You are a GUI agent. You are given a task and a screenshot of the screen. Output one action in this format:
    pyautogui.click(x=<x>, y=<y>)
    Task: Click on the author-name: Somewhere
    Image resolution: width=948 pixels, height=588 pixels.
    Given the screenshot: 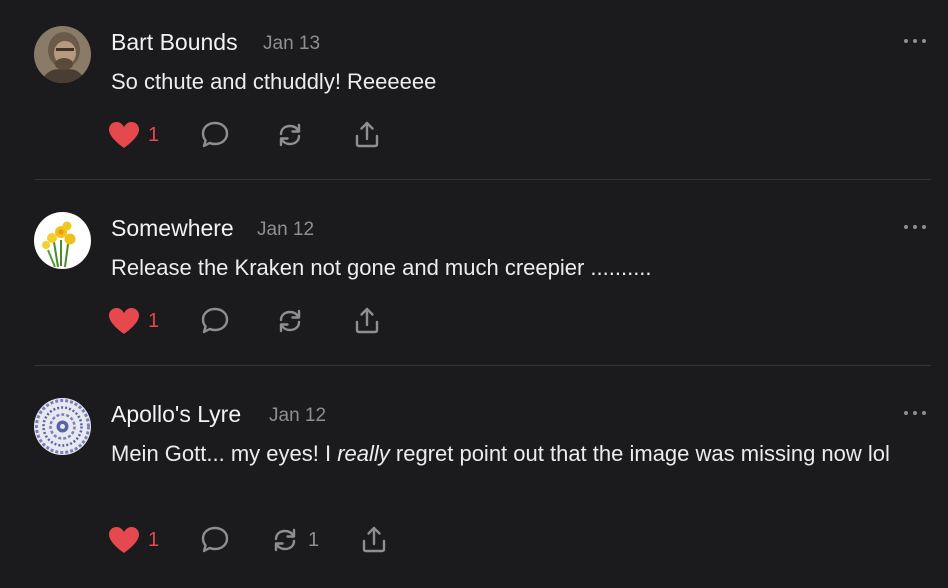 What is the action you would take?
    pyautogui.click(x=172, y=228)
    